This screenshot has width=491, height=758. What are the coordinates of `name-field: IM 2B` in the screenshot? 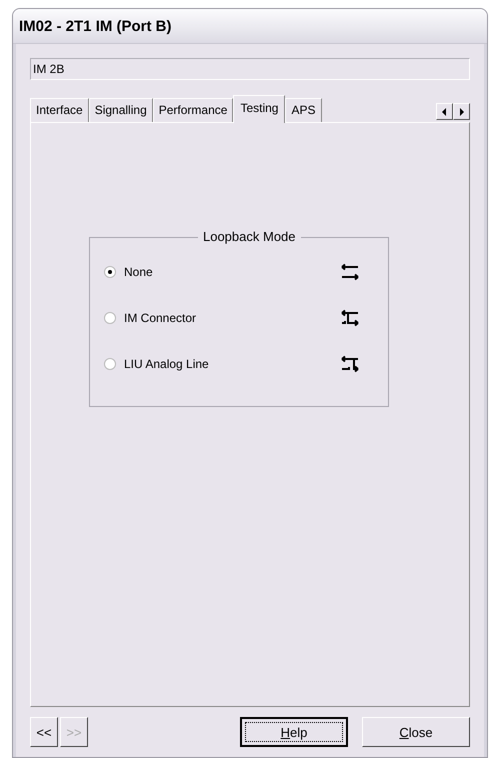 It's located at (250, 69).